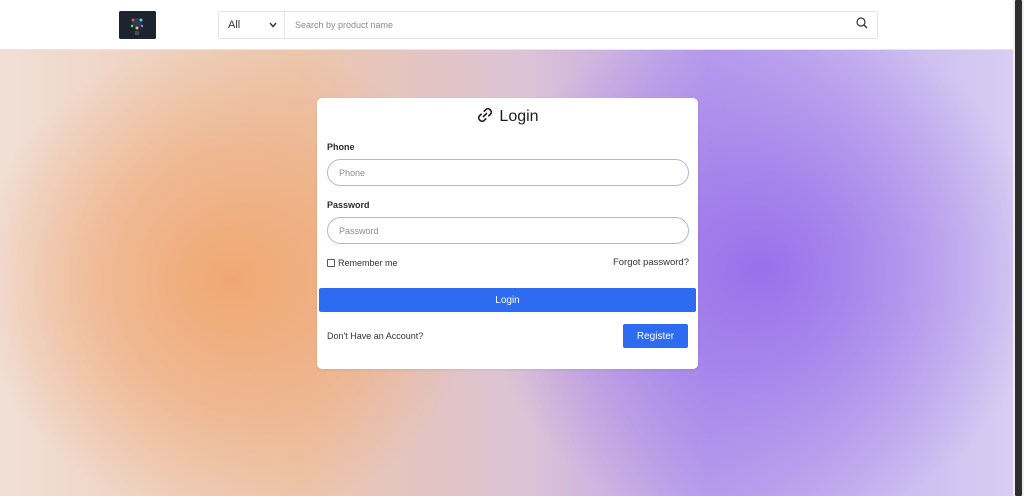 The image size is (1024, 496). I want to click on chevron-down-icon, so click(273, 25).